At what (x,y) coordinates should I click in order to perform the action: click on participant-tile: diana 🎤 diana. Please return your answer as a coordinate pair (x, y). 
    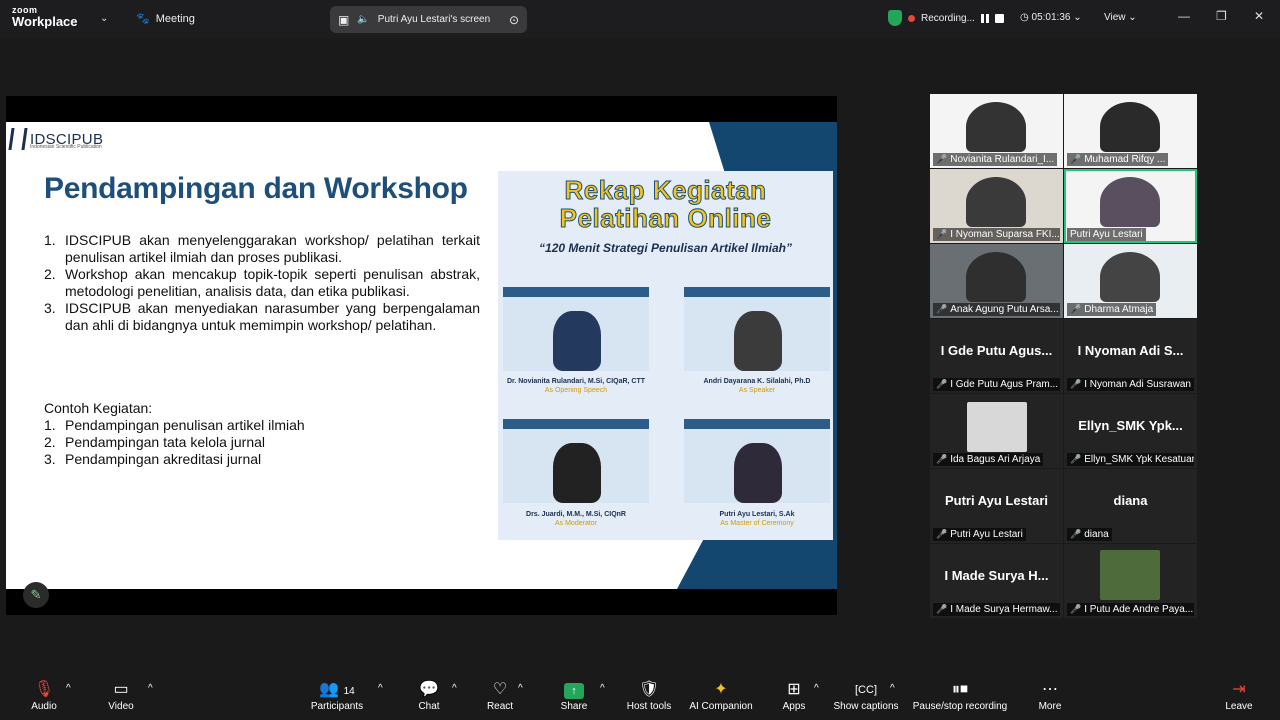
    Looking at the image, I should click on (1130, 506).